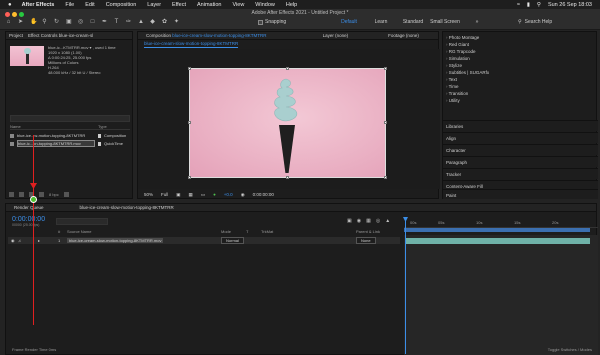  I want to click on menu-help: Help, so click(291, 5).